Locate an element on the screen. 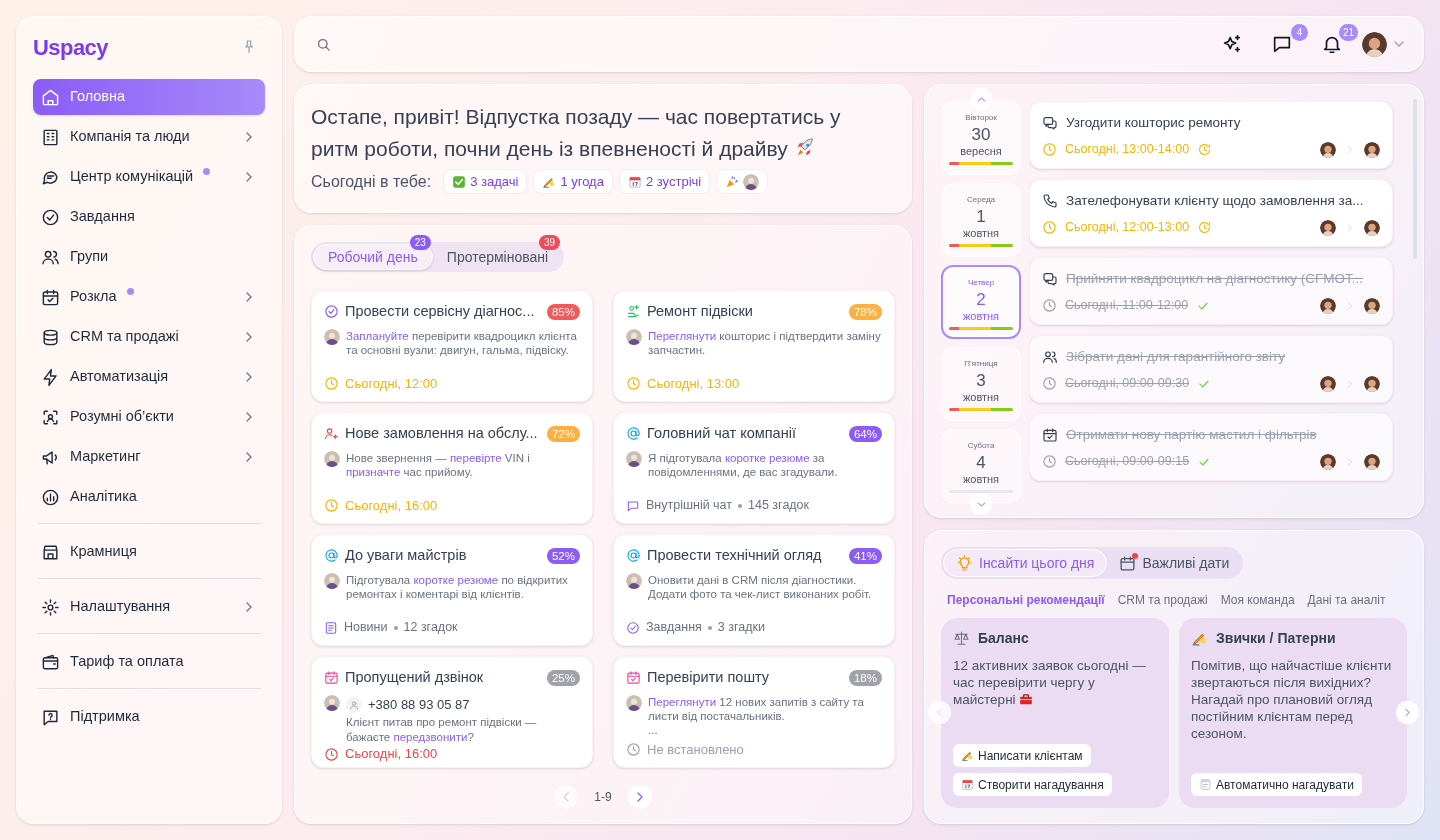 Image resolution: width=1440 pixels, height=840 pixels. category-tab: Дані та аналіт is located at coordinates (1346, 600).